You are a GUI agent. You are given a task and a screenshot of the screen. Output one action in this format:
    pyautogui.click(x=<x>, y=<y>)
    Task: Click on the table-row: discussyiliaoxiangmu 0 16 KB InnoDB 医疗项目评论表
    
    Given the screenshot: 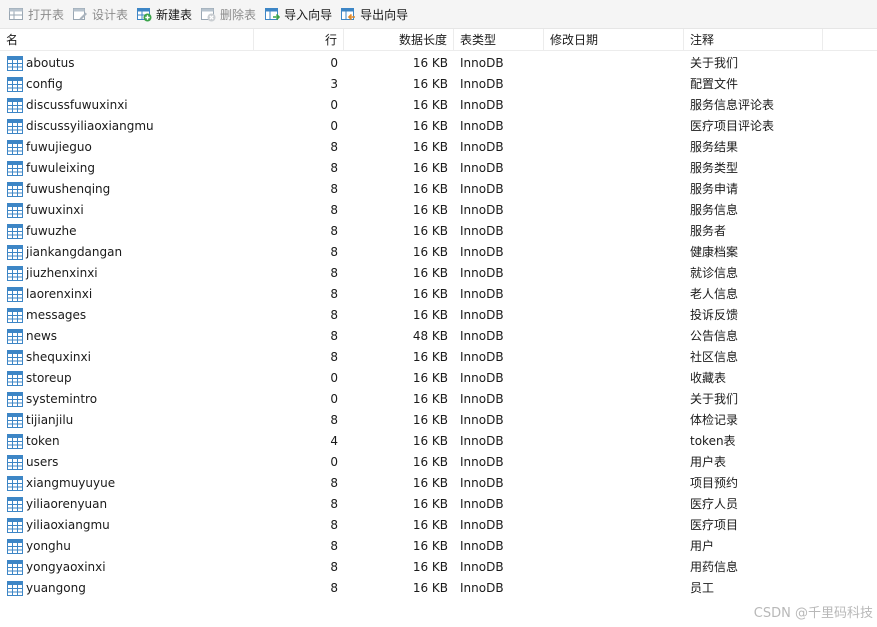 What is the action you would take?
    pyautogui.click(x=438, y=126)
    